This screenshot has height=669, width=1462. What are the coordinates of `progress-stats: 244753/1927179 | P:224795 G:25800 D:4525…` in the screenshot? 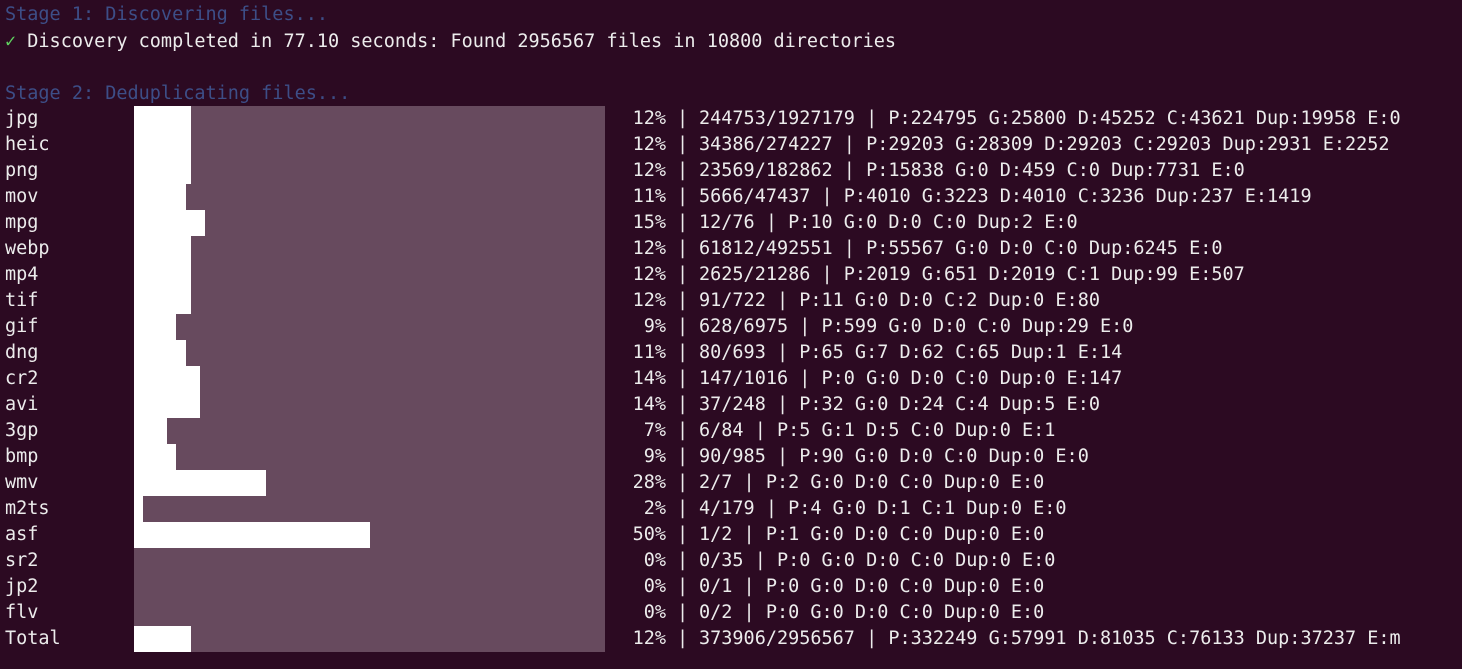 It's located at (1050, 118).